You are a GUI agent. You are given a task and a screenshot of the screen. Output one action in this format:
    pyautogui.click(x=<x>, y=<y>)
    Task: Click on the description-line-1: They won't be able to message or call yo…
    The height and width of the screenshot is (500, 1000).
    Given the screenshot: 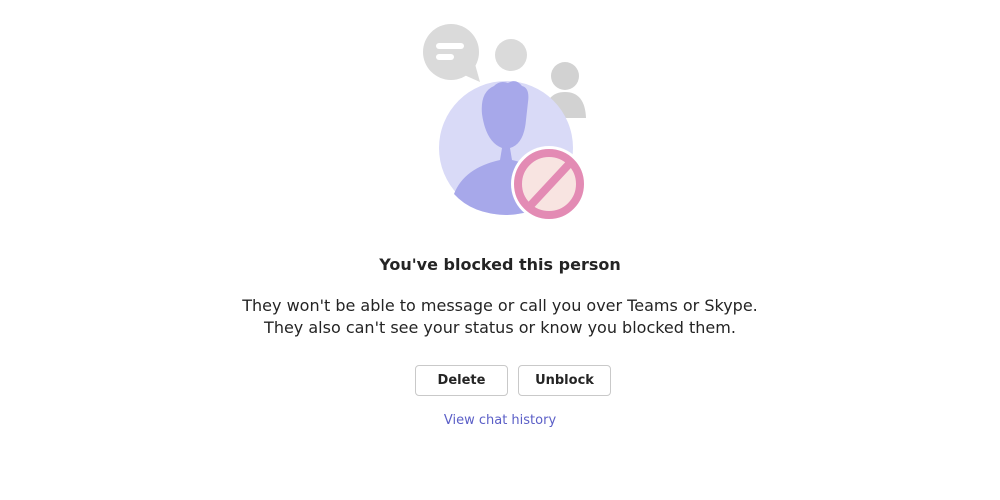 What is the action you would take?
    pyautogui.click(x=500, y=305)
    